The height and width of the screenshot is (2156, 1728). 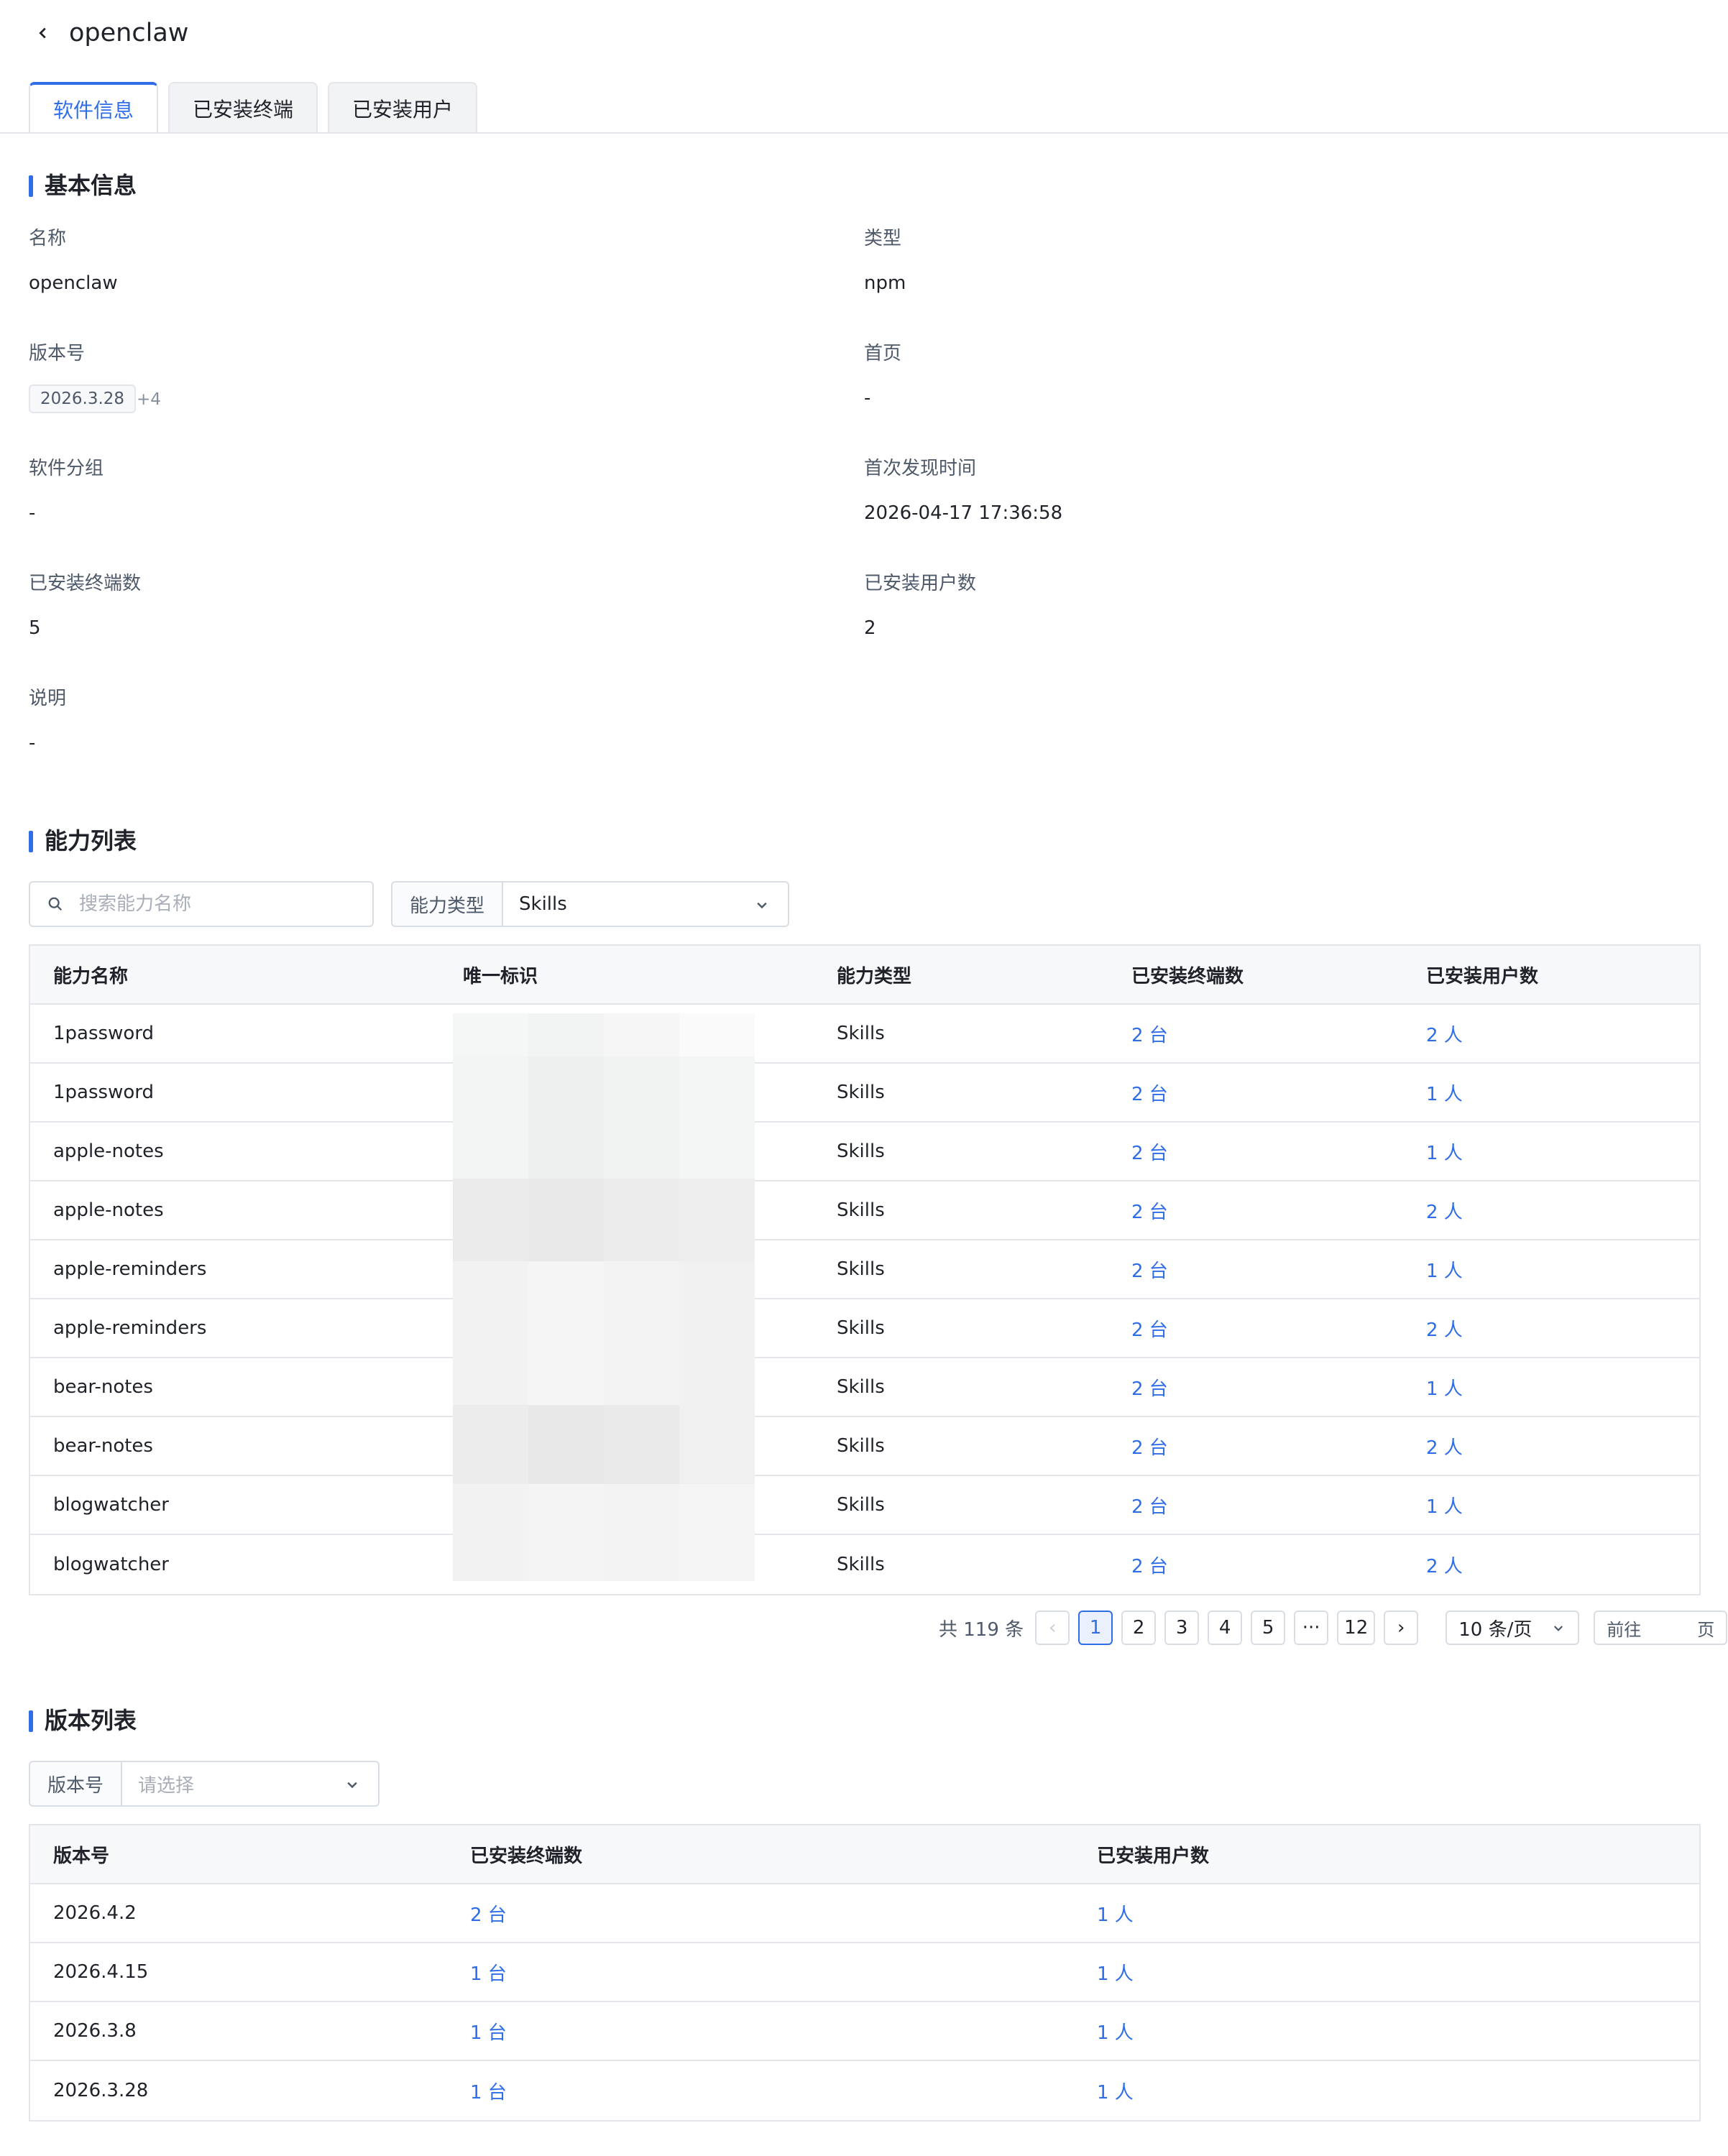 What do you see at coordinates (235, 1151) in the screenshot?
I see `capability-name-cell: apple-notes` at bounding box center [235, 1151].